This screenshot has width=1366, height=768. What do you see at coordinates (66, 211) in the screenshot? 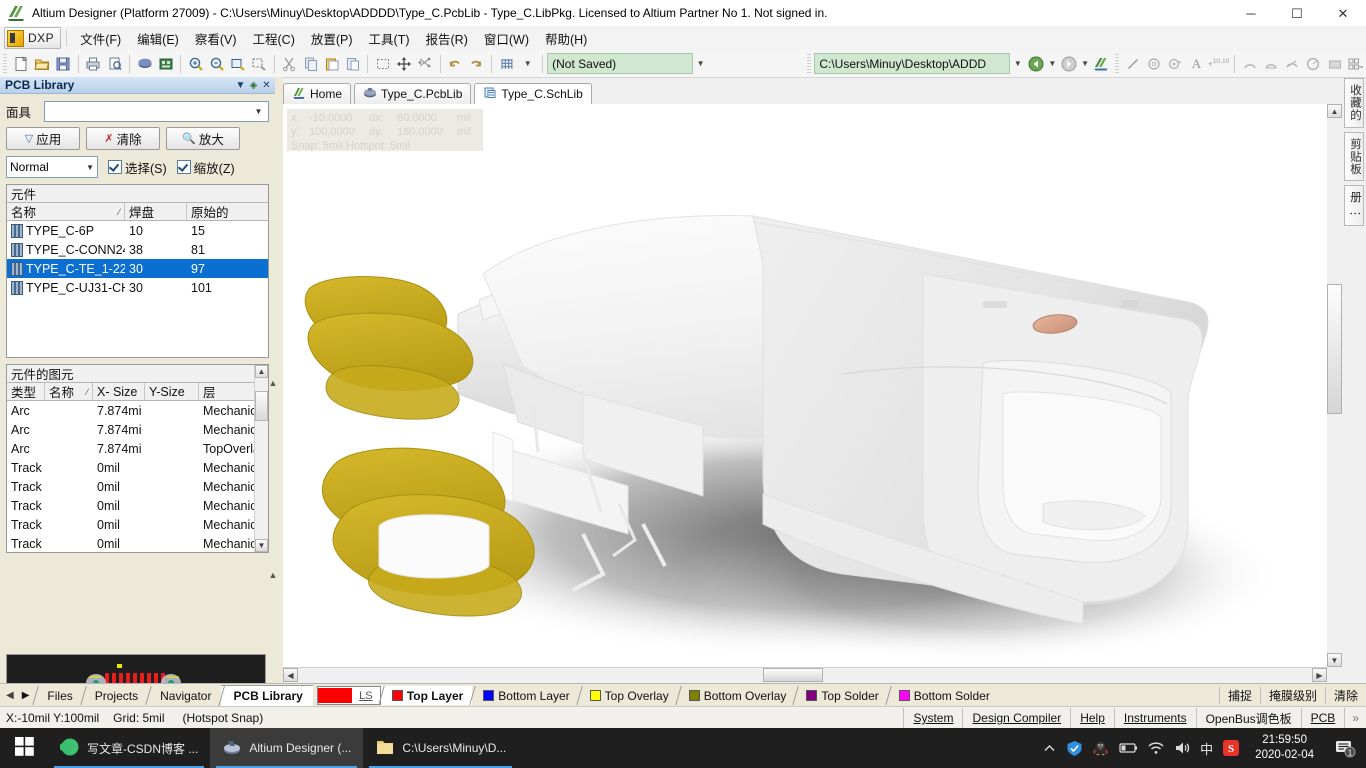
I see `column-header-name: 名称 ⁄` at bounding box center [66, 211].